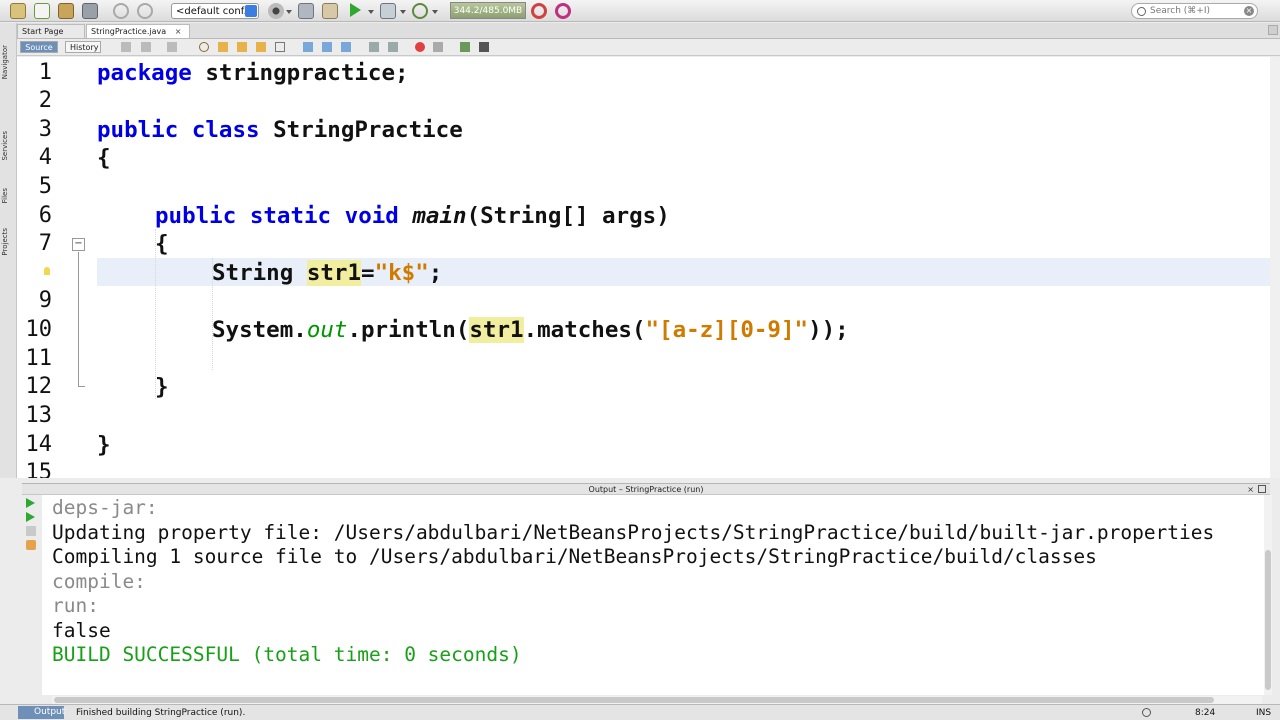 Image resolution: width=1280 pixels, height=720 pixels. Describe the element at coordinates (334, 273) in the screenshot. I see `variable-highlight: str1` at that location.